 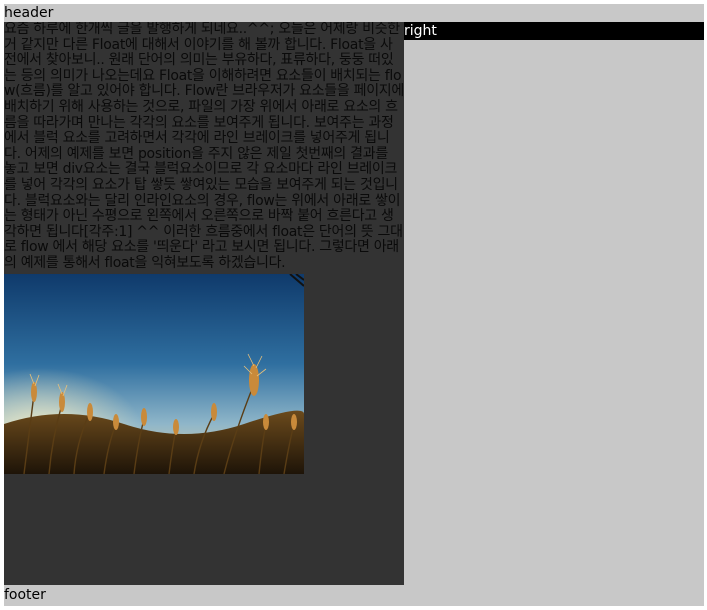 I want to click on wheat-field-photo, so click(x=154, y=373).